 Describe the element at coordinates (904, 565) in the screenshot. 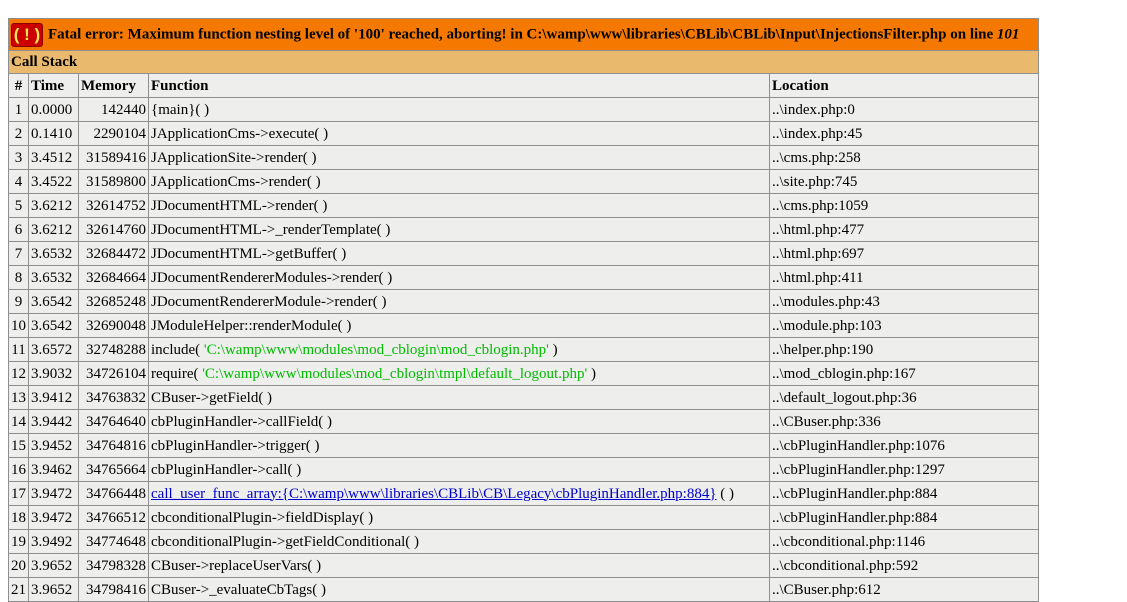

I see `stack-location: ..\cbconditional.php:592` at that location.